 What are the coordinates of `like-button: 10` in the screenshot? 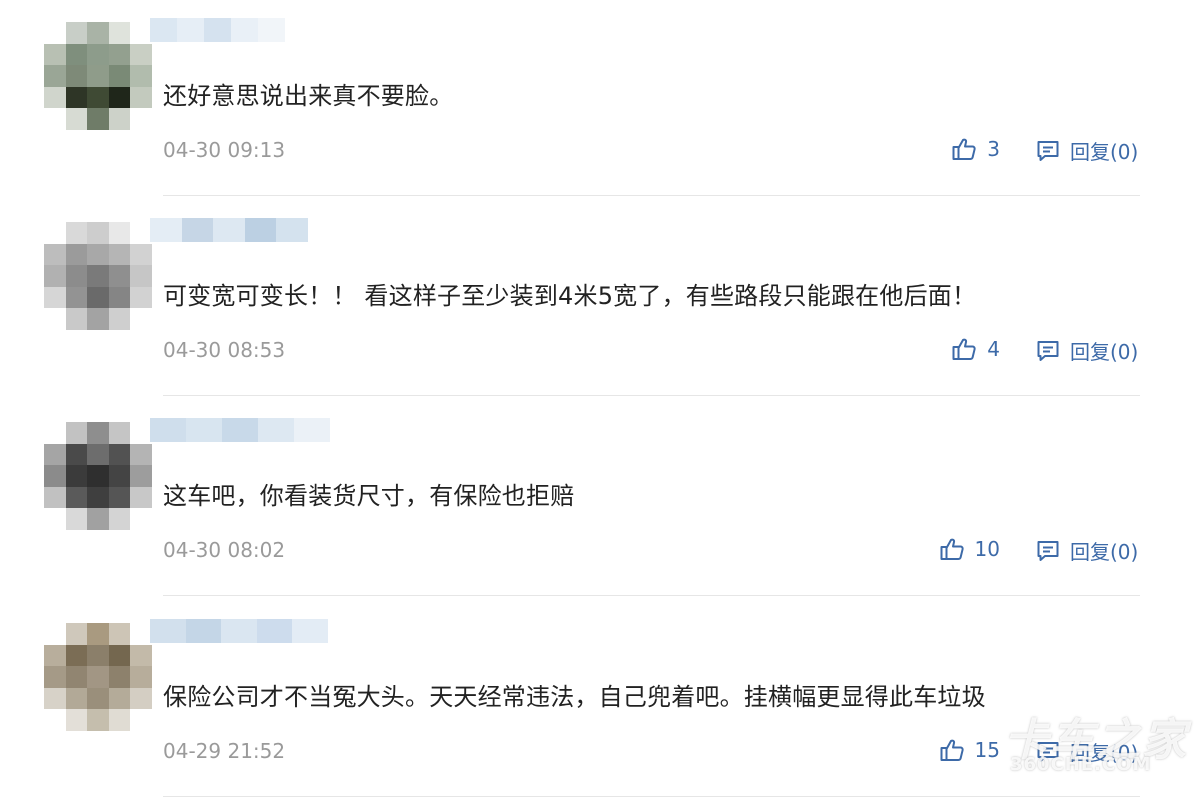 It's located at (969, 549).